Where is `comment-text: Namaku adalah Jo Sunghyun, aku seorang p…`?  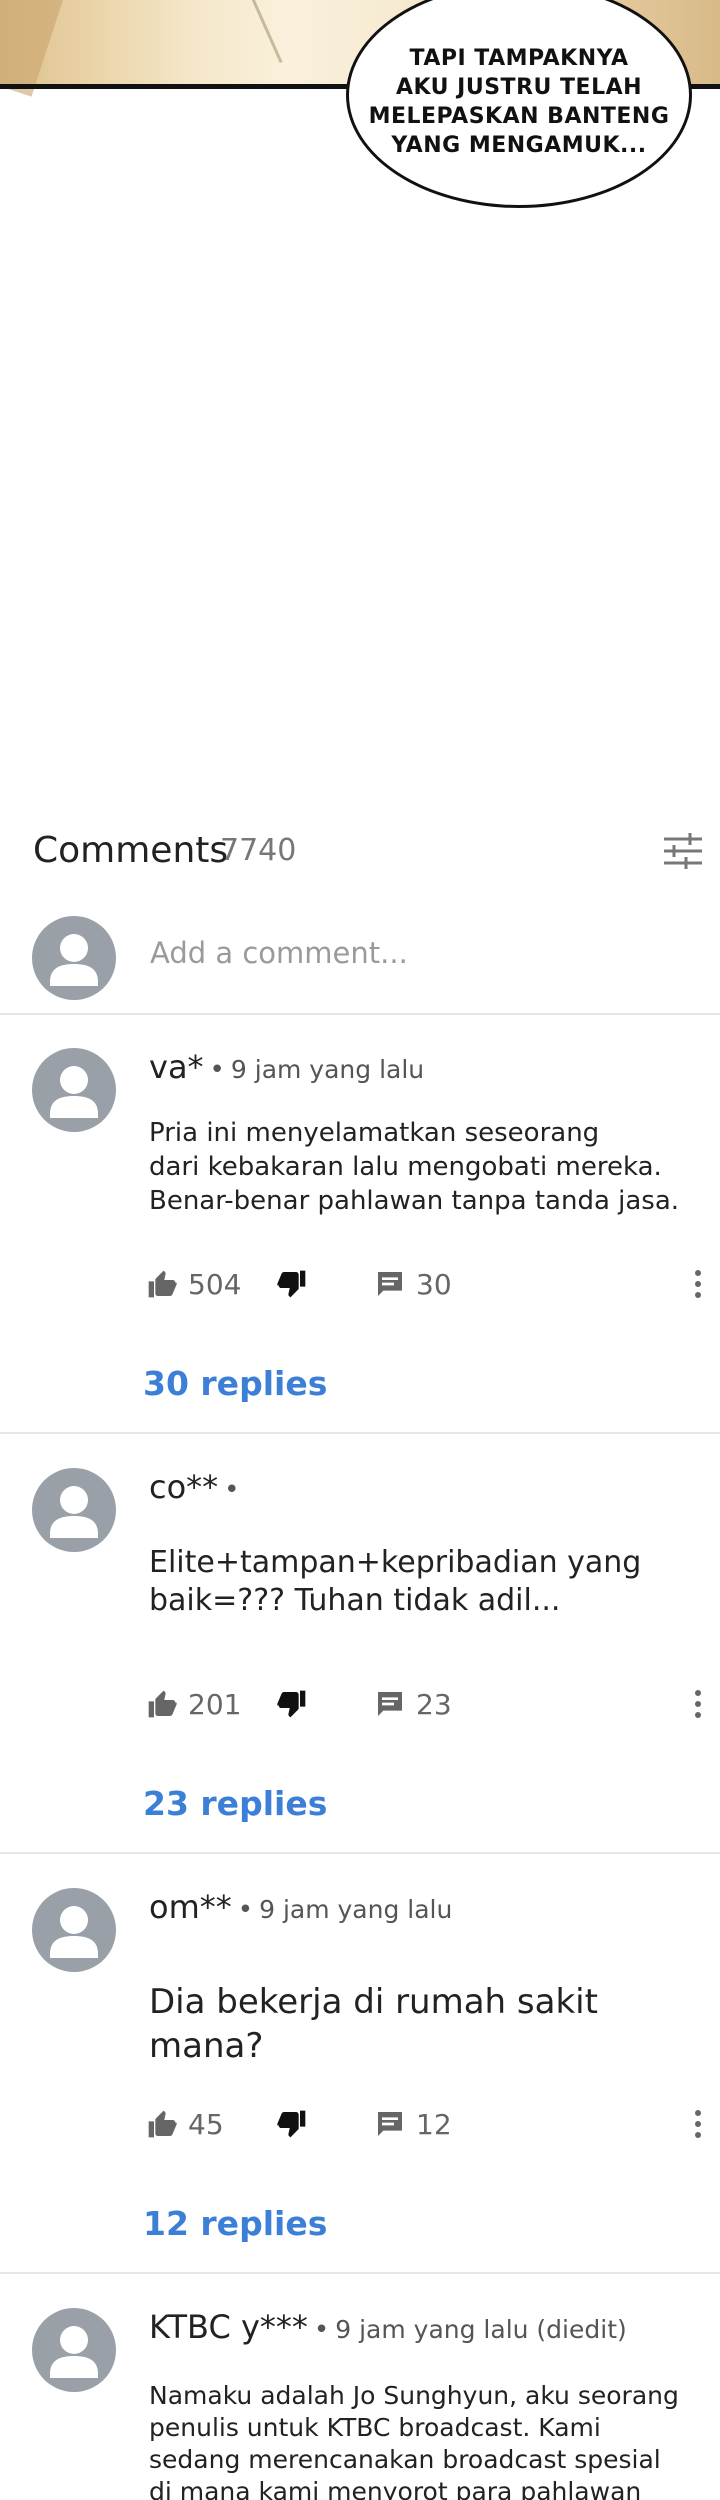 comment-text: Namaku adalah Jo Sunghyun, aku seorang p… is located at coordinates (414, 2440).